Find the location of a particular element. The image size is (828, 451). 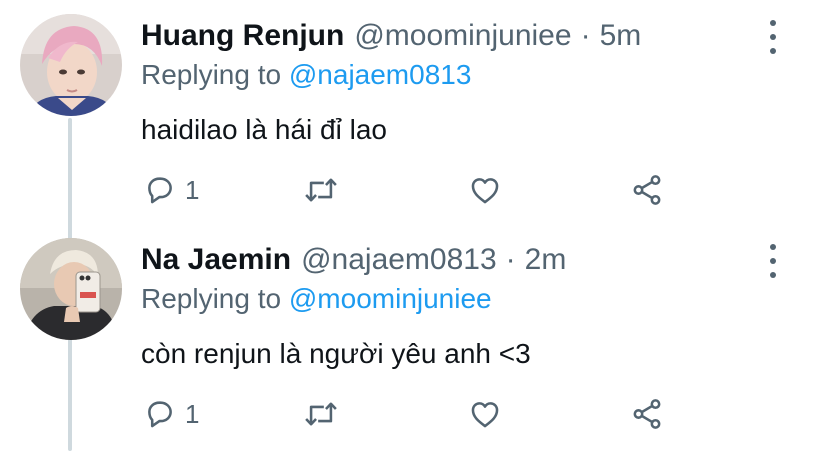

timestamp: 2m is located at coordinates (546, 260).